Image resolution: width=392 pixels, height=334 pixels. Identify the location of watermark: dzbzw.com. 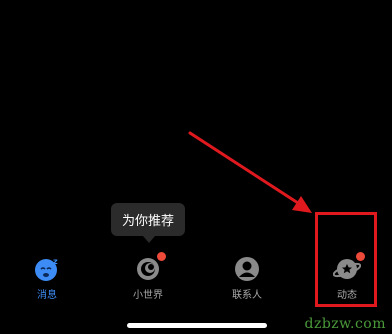
(345, 324).